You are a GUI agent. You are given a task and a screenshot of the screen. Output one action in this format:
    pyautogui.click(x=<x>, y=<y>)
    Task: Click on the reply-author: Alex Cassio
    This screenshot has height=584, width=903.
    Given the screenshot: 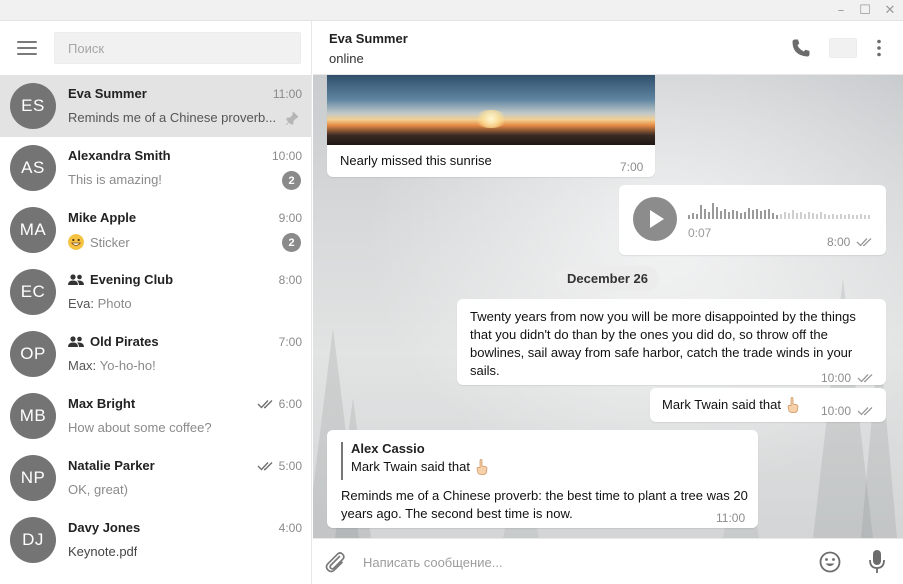 What is the action you would take?
    pyautogui.click(x=388, y=449)
    